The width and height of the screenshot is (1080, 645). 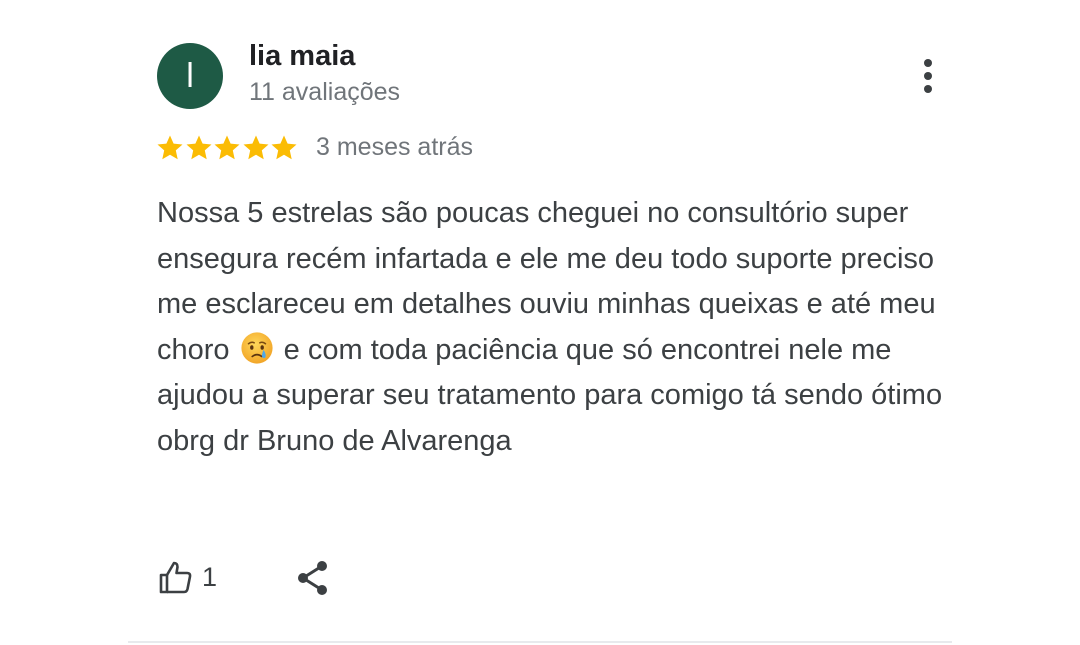 I want to click on more-vert-icon, so click(x=928, y=76).